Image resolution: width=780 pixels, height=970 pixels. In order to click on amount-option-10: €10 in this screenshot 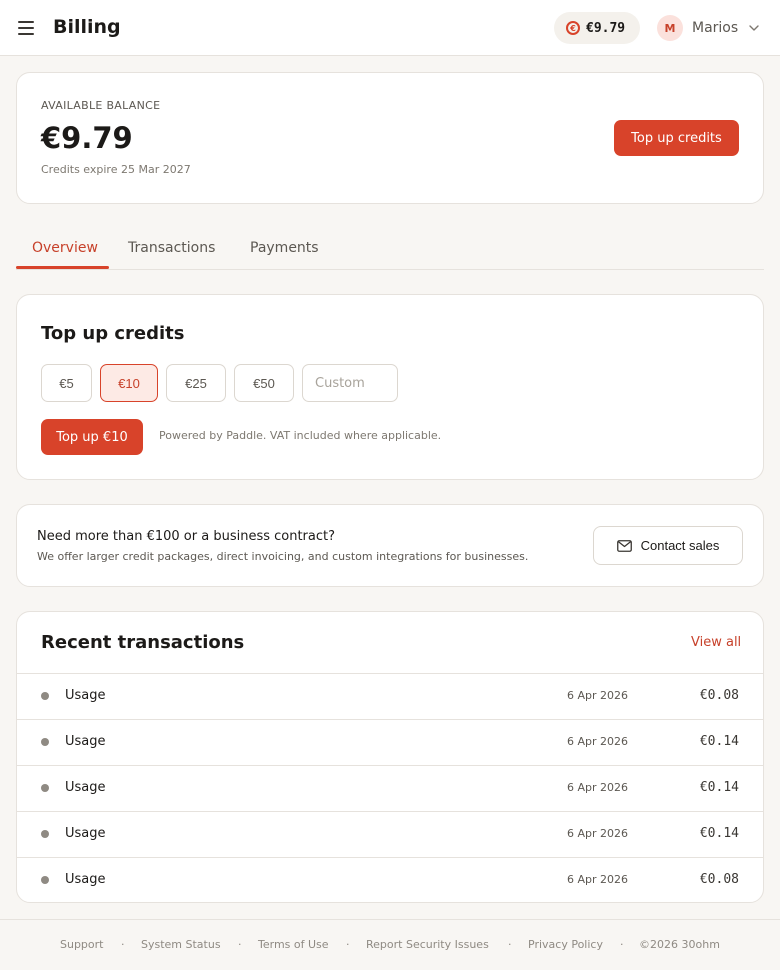, I will do `click(129, 383)`.